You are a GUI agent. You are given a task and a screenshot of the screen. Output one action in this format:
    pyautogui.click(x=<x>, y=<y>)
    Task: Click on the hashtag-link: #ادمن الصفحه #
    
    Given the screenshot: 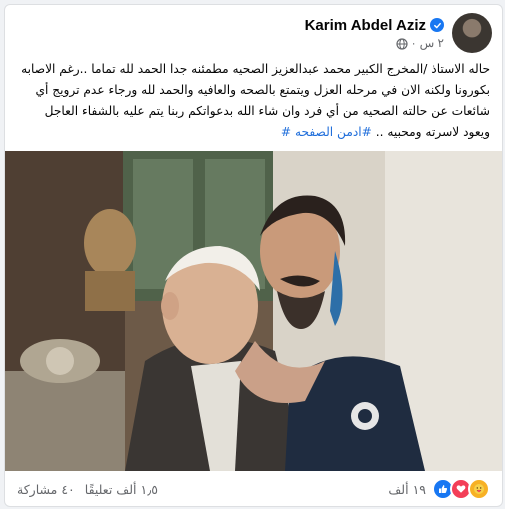 What is the action you would take?
    pyautogui.click(x=326, y=132)
    